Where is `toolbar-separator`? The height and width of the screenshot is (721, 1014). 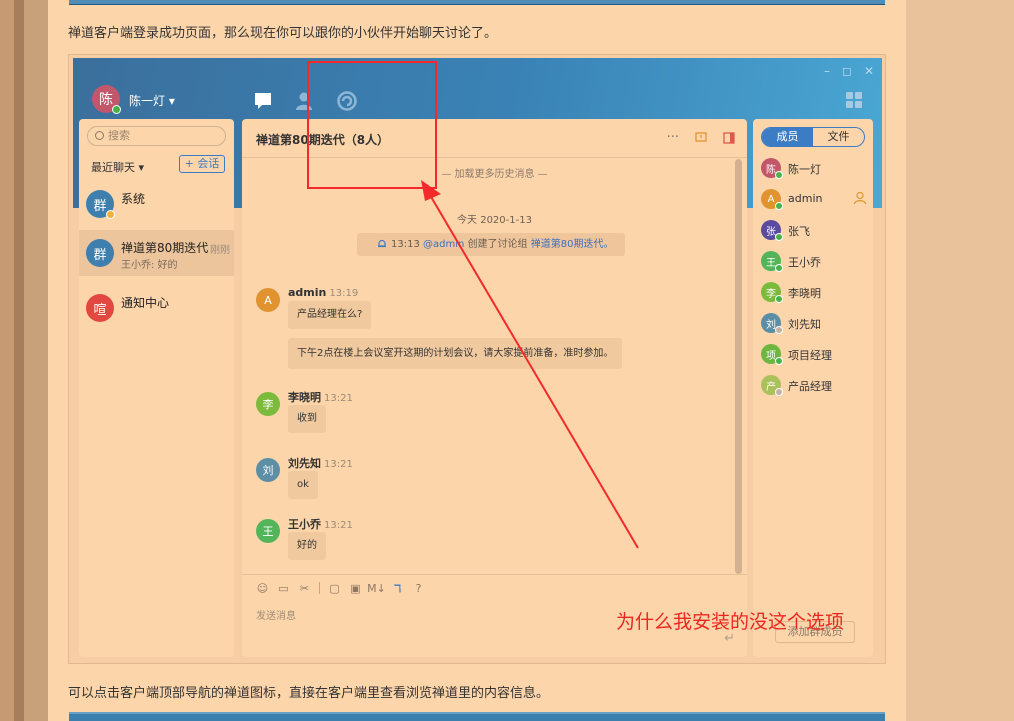 toolbar-separator is located at coordinates (319, 588).